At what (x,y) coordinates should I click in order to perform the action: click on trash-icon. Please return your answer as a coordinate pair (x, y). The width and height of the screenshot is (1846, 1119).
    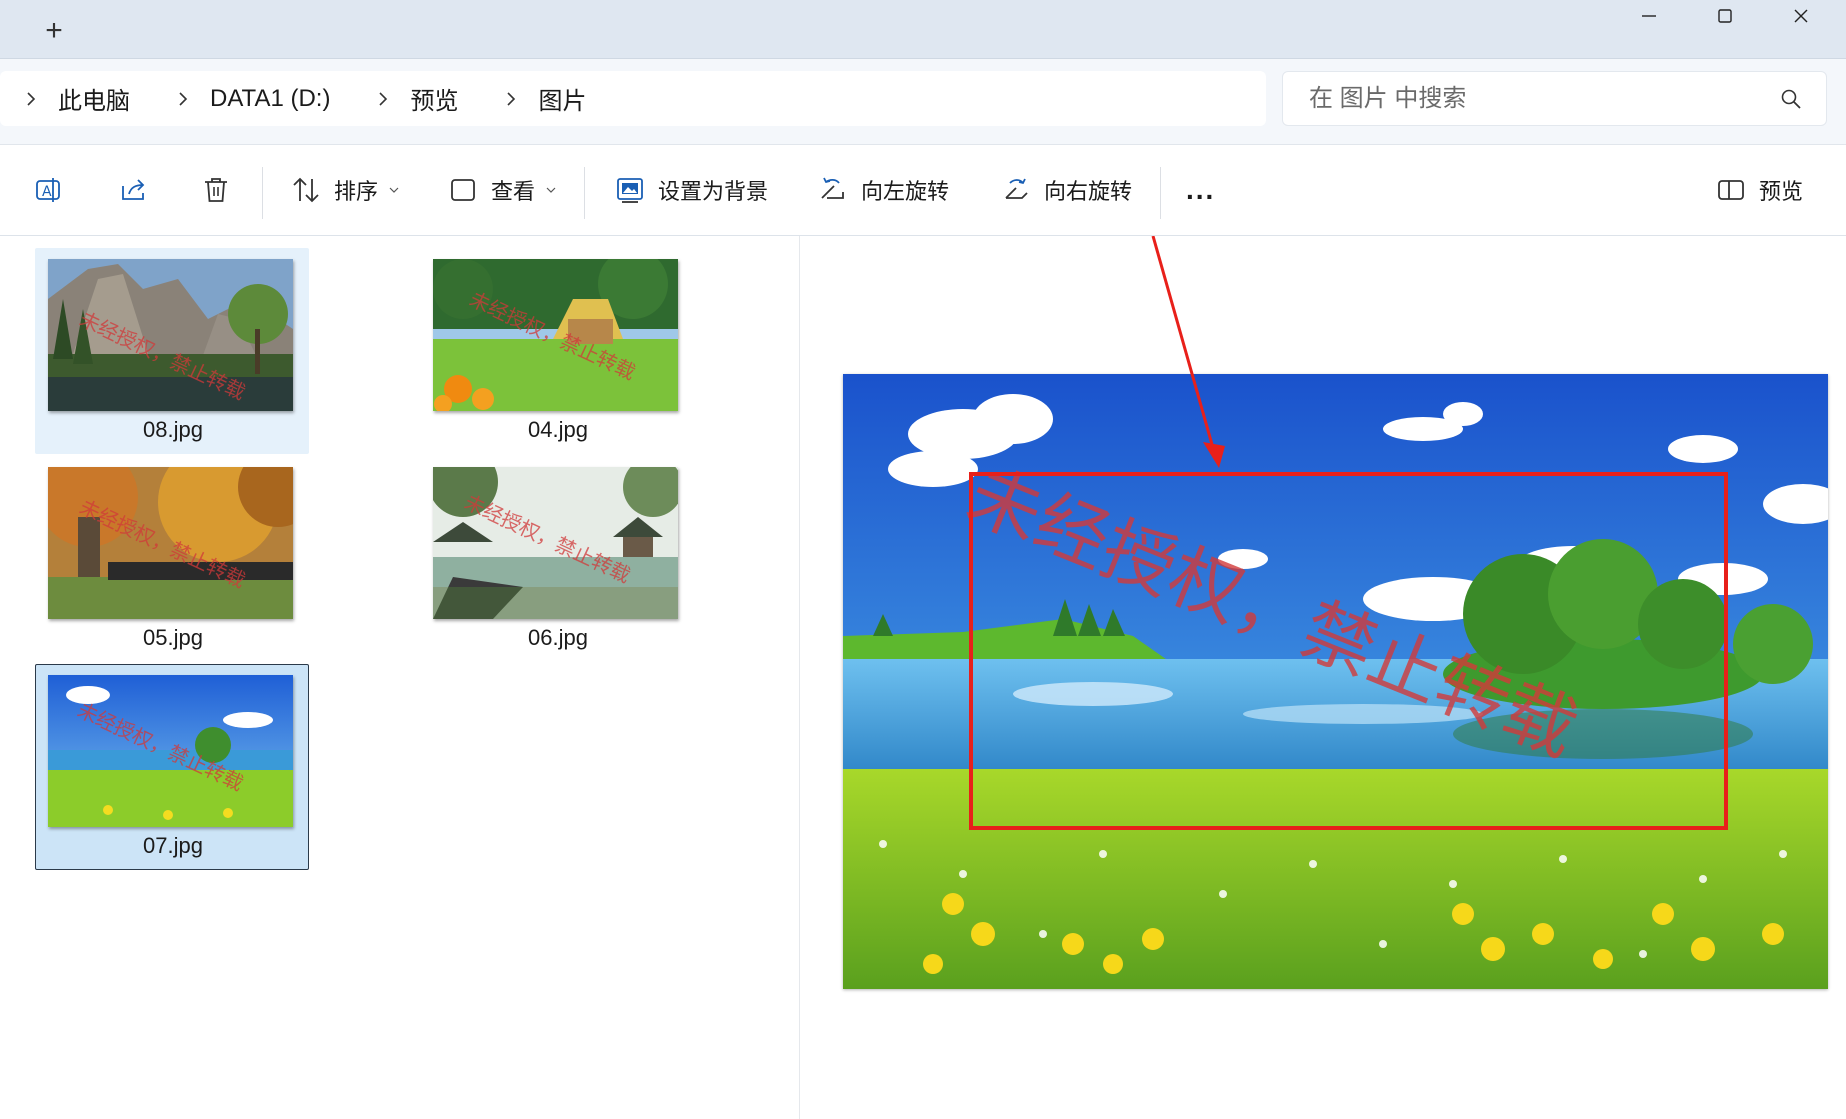
    Looking at the image, I should click on (216, 190).